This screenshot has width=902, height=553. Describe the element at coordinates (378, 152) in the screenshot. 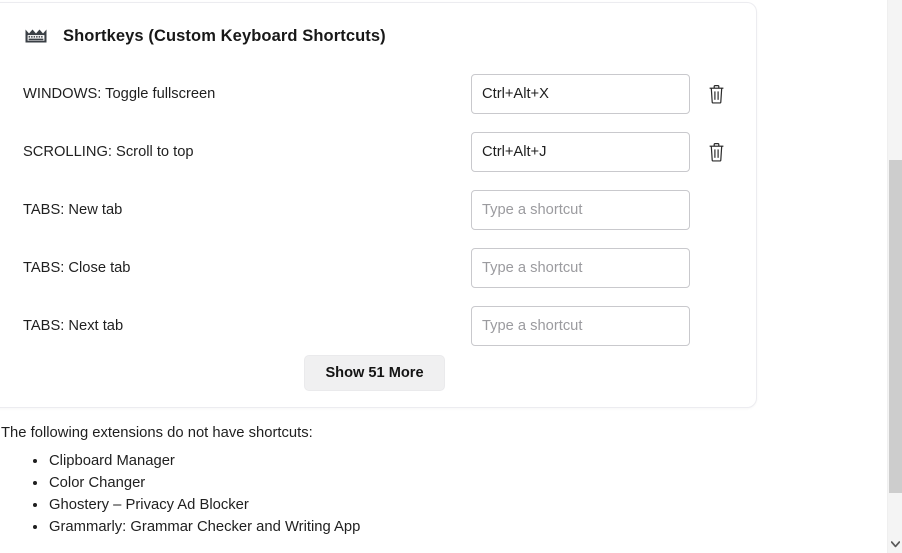

I see `shortcut-row: SCROLLING: Scroll to top` at that location.